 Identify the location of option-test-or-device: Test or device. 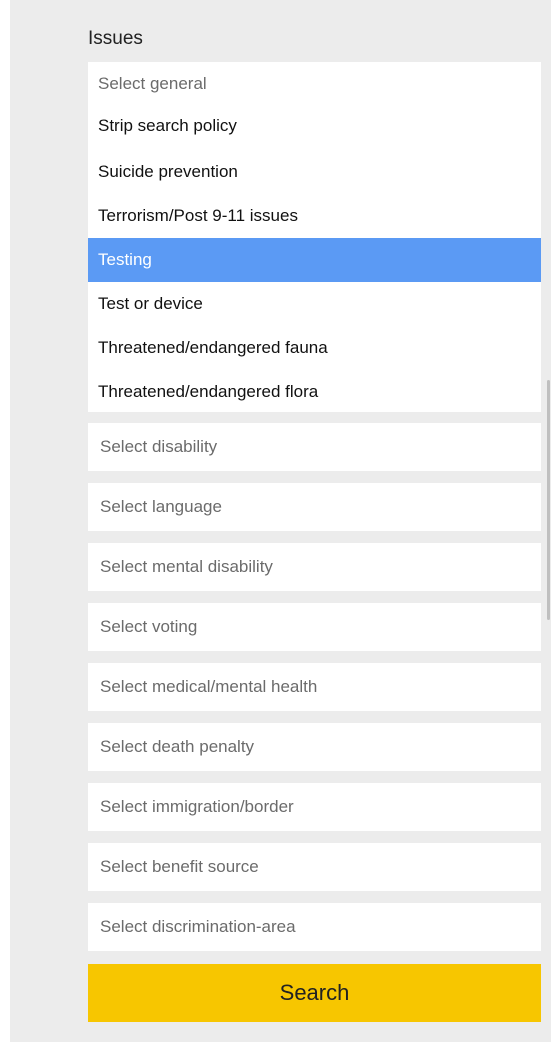
(314, 304).